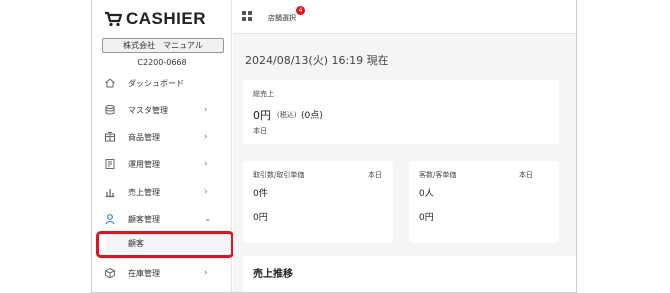  Describe the element at coordinates (110, 137) in the screenshot. I see `product-icon` at that location.